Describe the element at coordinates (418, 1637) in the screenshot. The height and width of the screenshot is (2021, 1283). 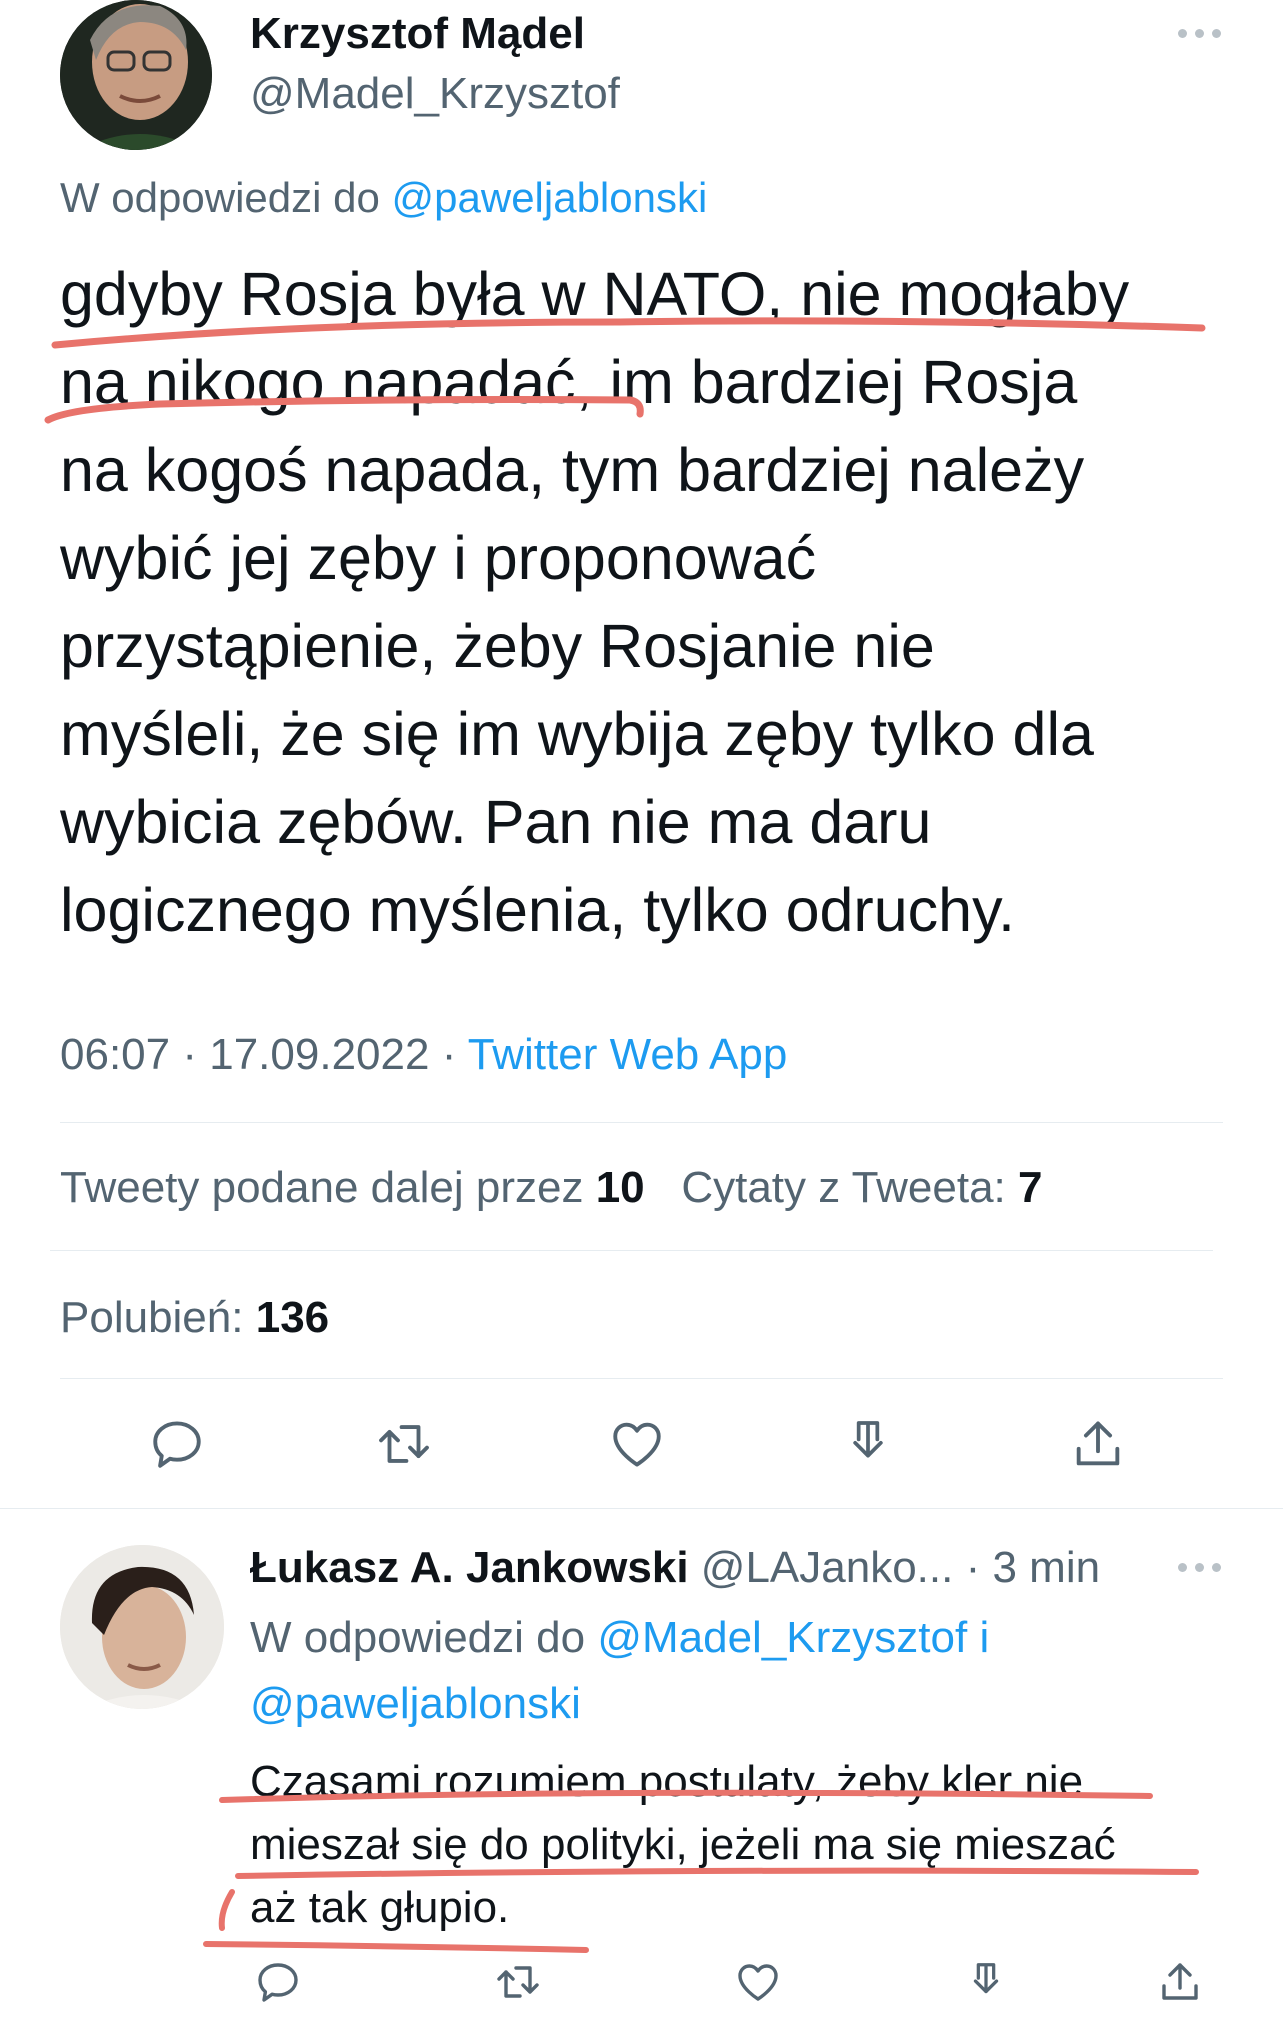
I see `reply-prefix: W odpowiedzi do` at that location.